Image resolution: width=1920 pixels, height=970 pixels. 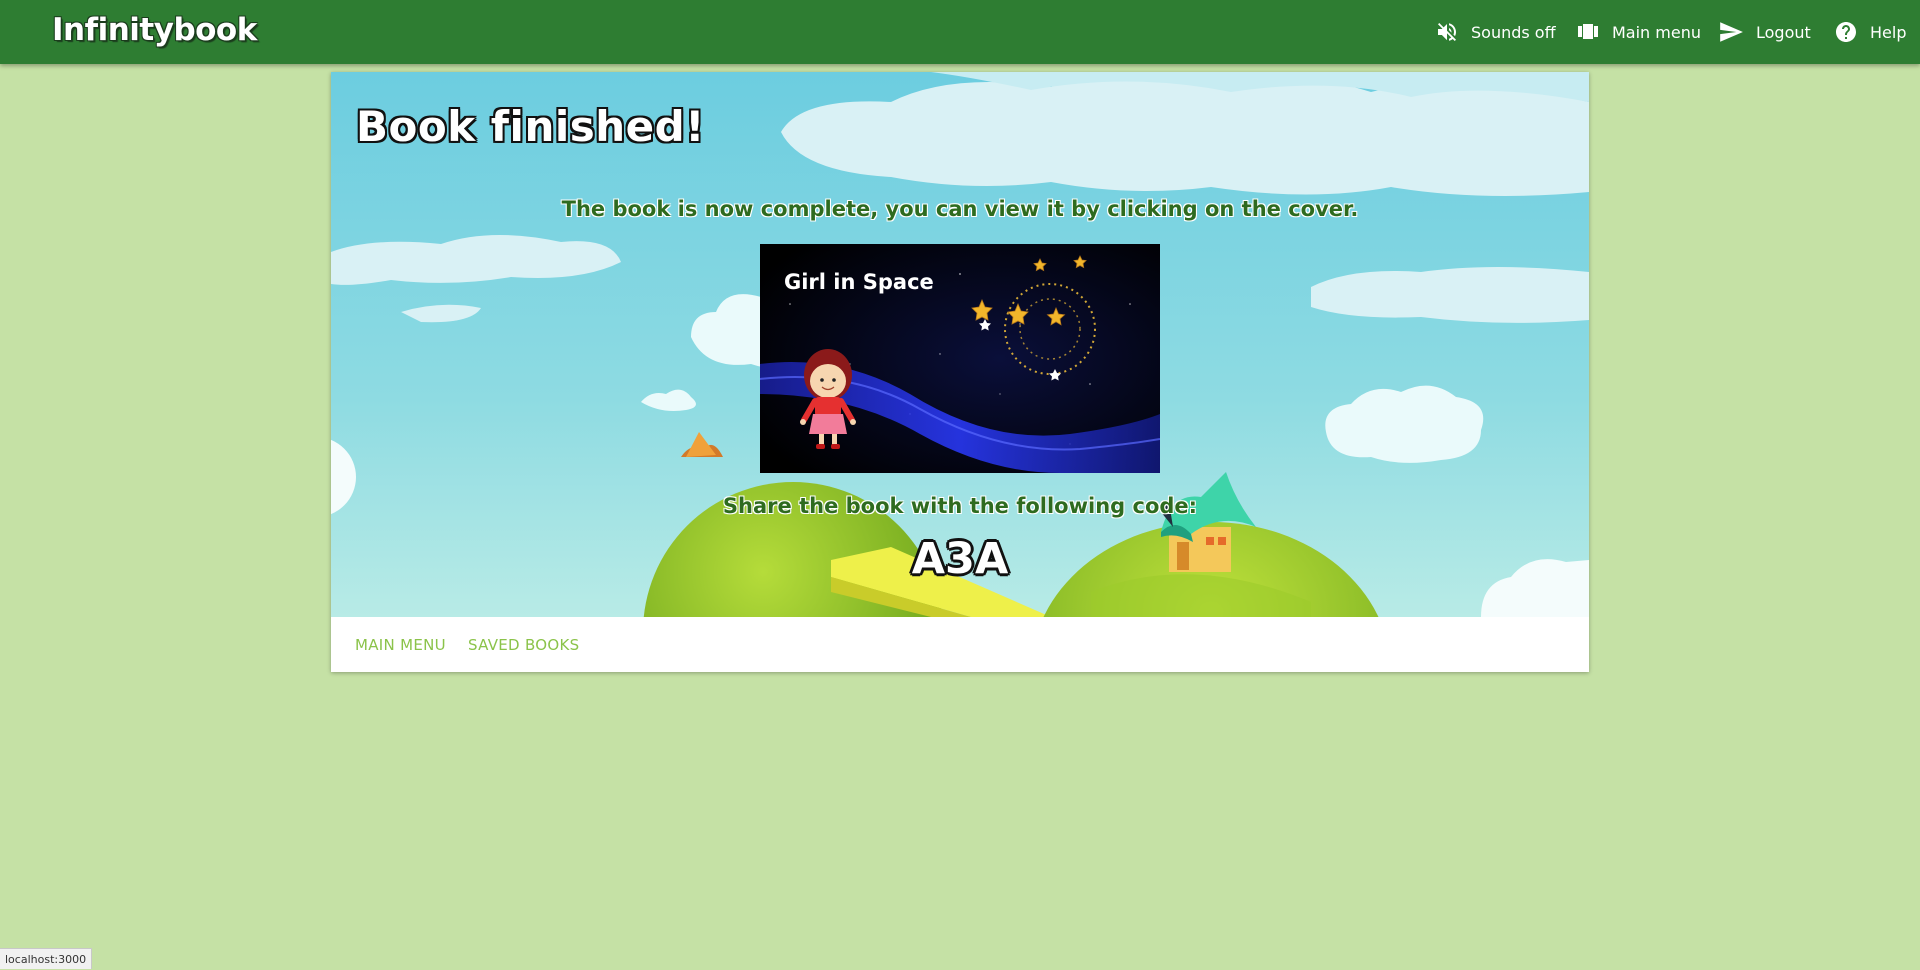 I want to click on logout-label: Logout, so click(x=1783, y=32).